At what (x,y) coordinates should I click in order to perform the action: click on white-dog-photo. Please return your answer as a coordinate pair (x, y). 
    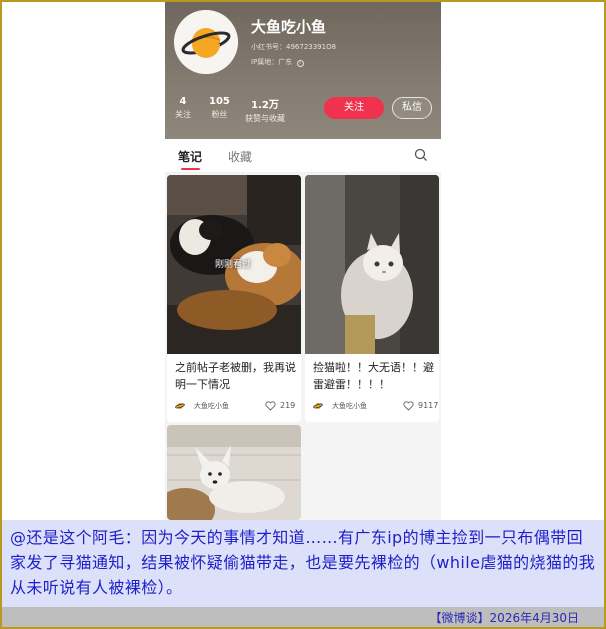
    Looking at the image, I should click on (234, 472).